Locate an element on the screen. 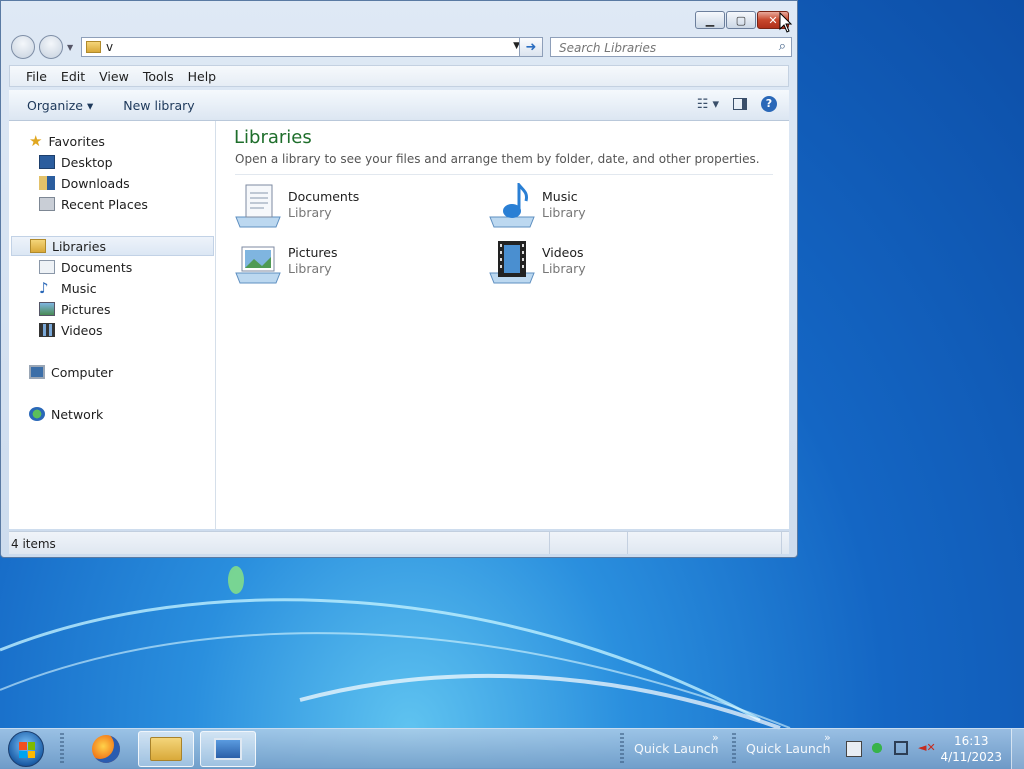 The image size is (1024, 769). maximize-button: ▢ is located at coordinates (741, 20).